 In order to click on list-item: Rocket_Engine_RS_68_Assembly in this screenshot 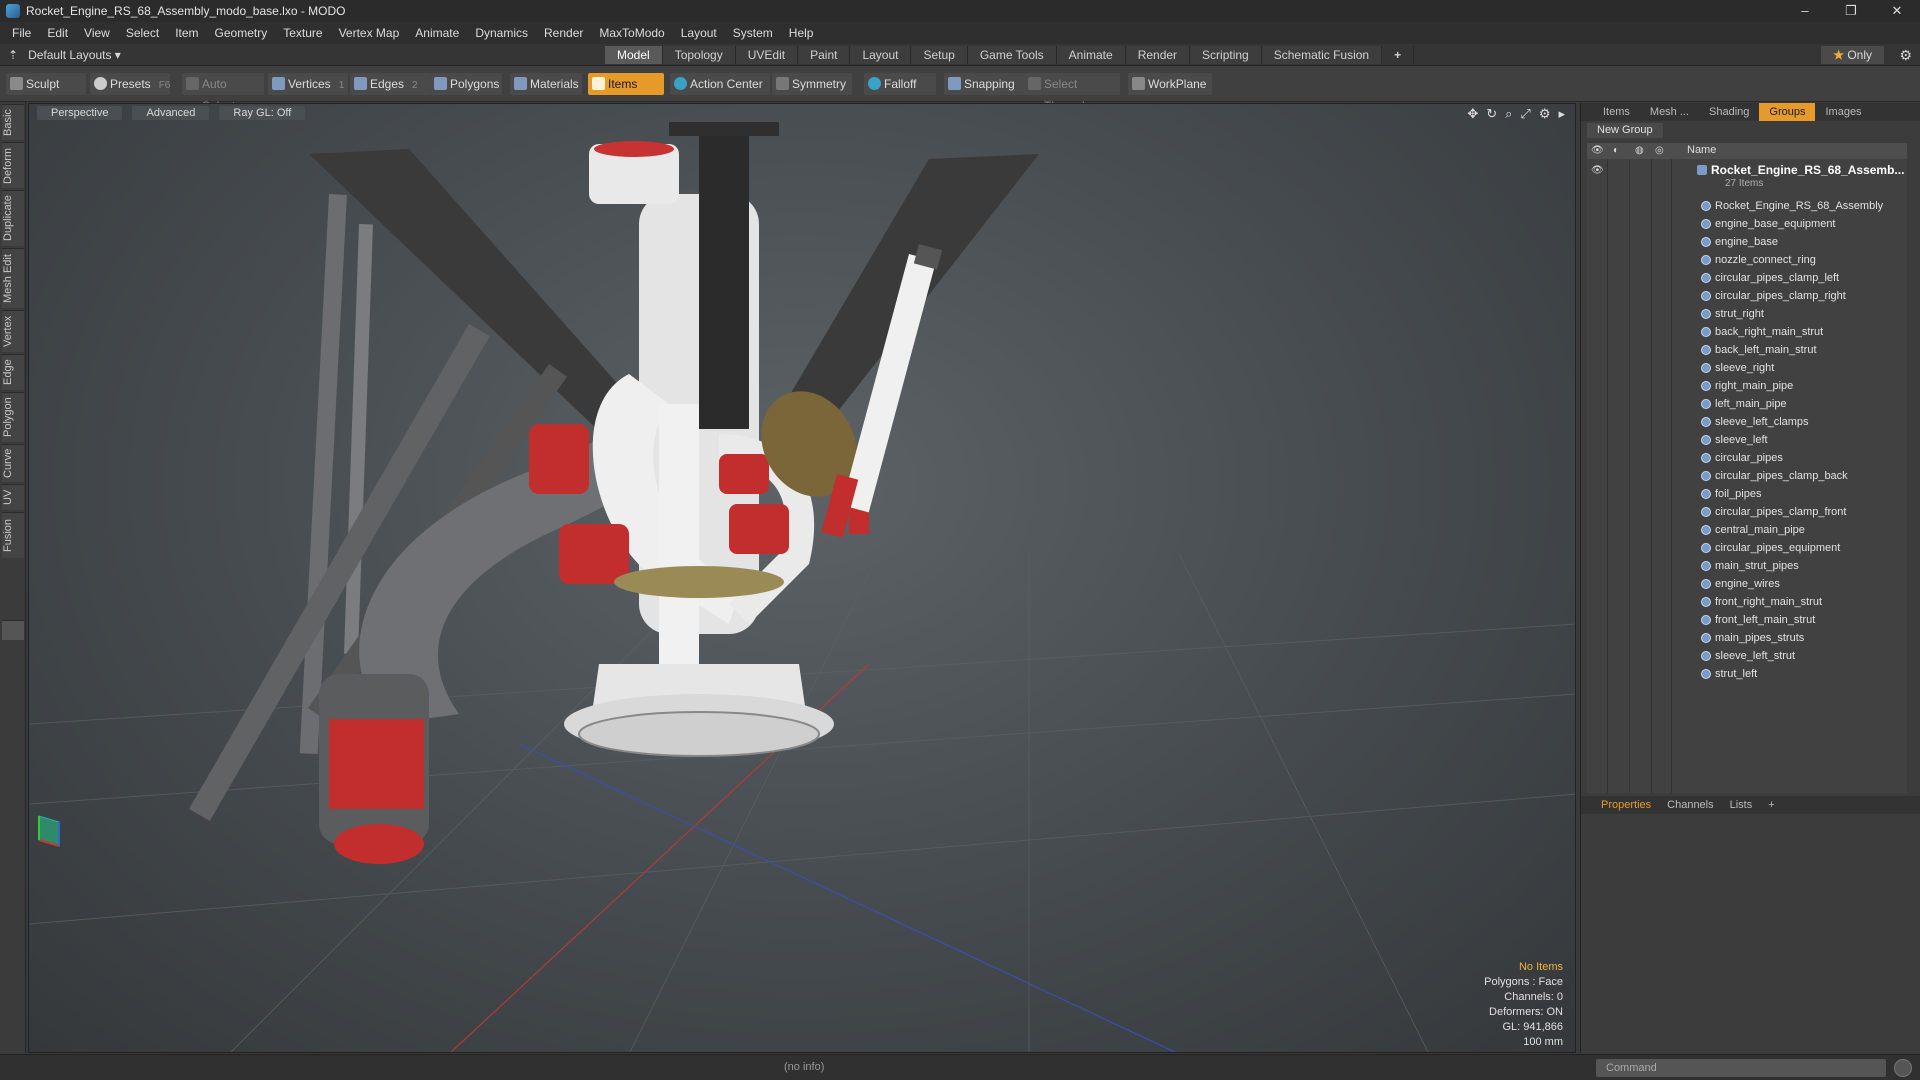, I will do `click(1747, 206)`.